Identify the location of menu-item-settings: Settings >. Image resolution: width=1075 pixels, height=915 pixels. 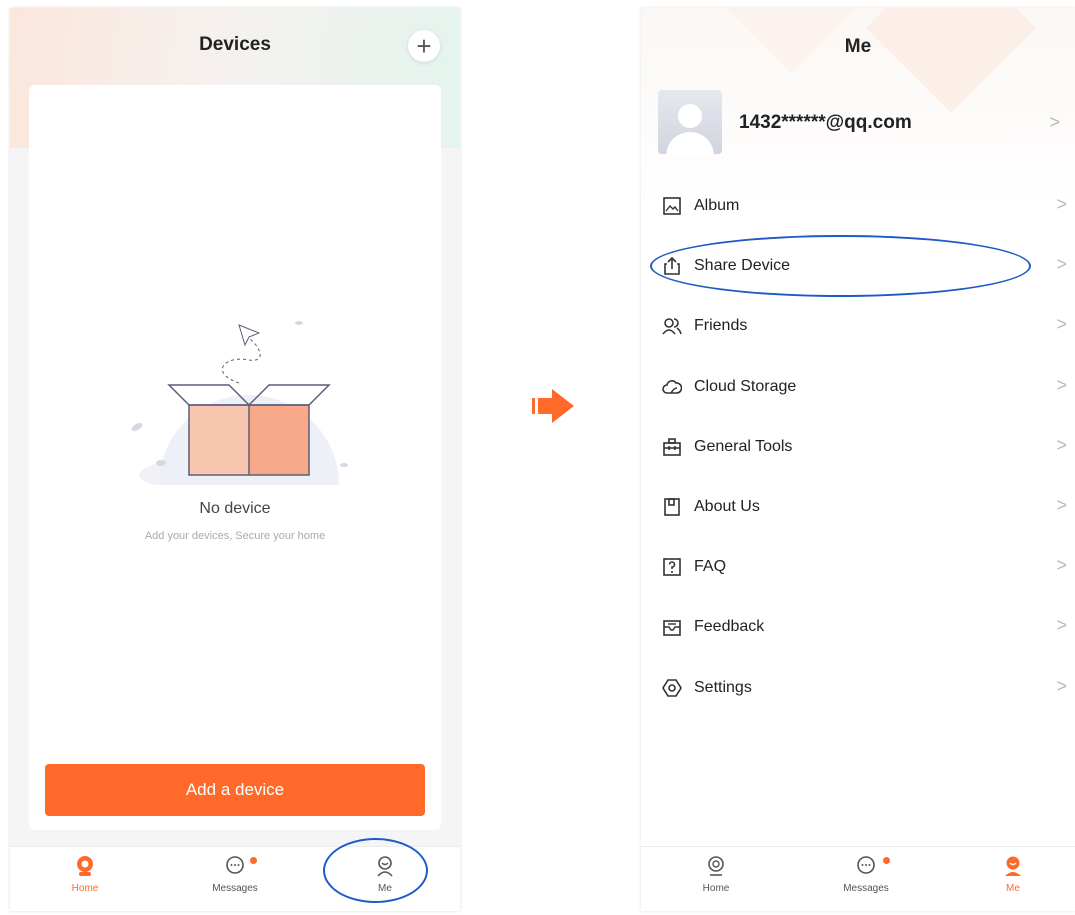
(858, 688).